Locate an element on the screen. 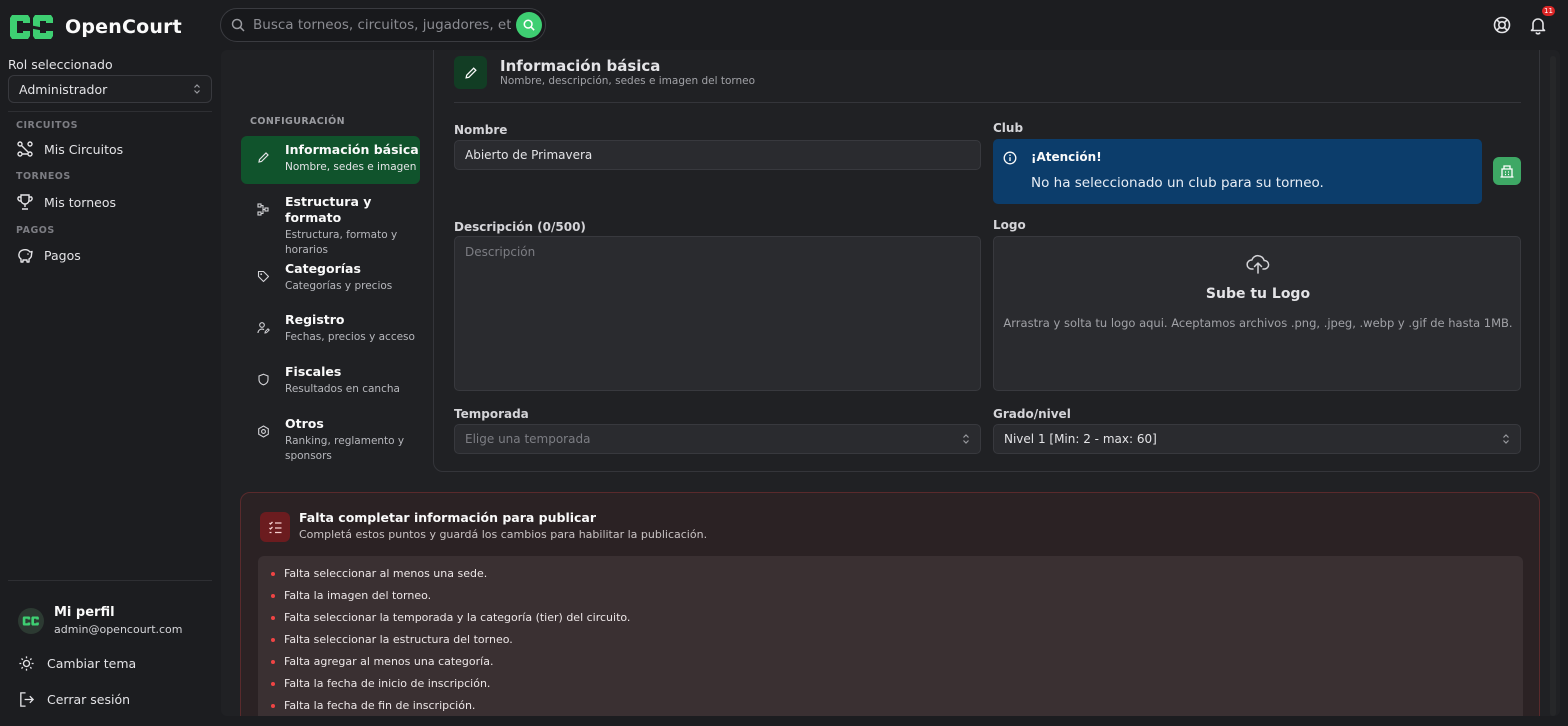 The height and width of the screenshot is (726, 1568). sidebar-item-circuitos: Mis Circuitos is located at coordinates (69, 149).